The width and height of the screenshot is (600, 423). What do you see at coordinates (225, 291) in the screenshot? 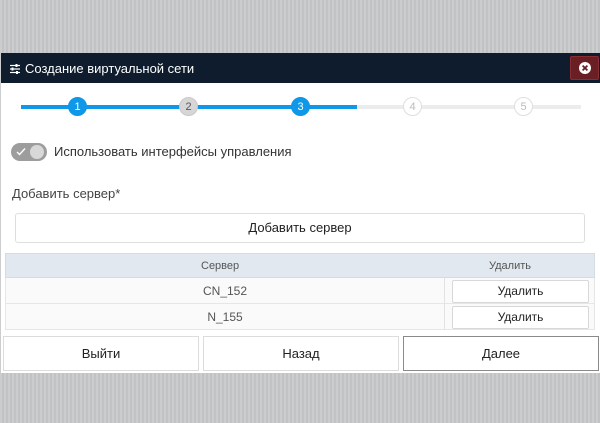
I see `server-name: CN_152` at bounding box center [225, 291].